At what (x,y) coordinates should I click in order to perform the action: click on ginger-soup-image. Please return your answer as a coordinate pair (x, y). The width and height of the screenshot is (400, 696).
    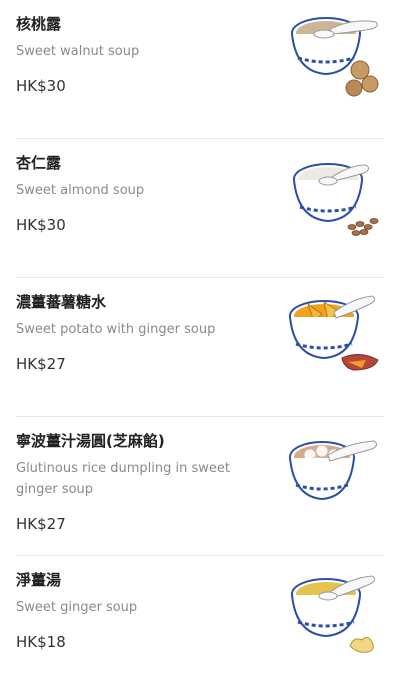
    Looking at the image, I should click on (333, 614).